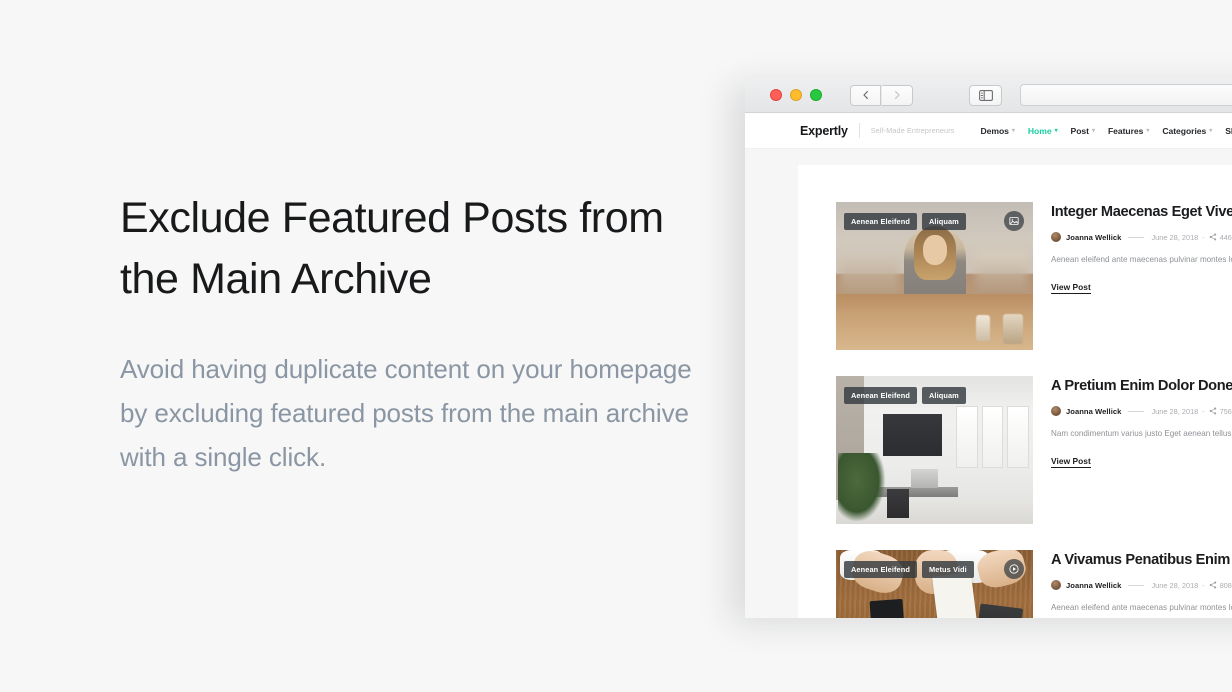  I want to click on nav-label: Features, so click(1125, 130).